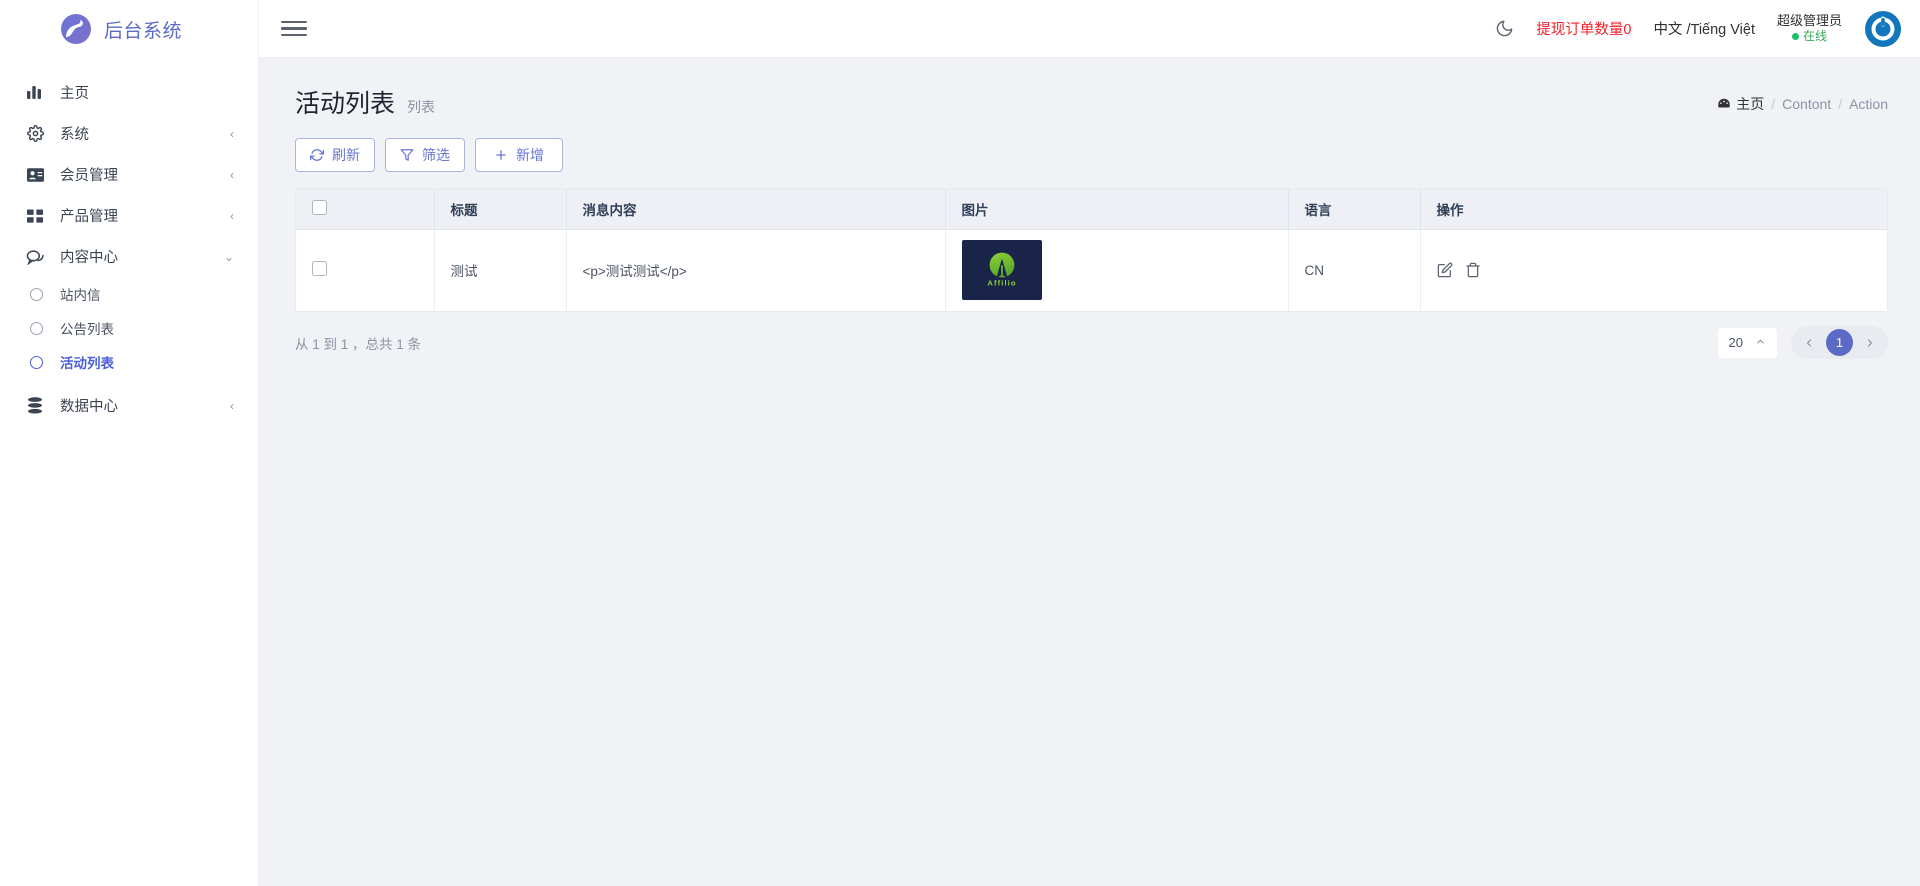 This screenshot has height=886, width=1920. Describe the element at coordinates (89, 407) in the screenshot. I see `sidebar-item-label: 数据中心` at that location.